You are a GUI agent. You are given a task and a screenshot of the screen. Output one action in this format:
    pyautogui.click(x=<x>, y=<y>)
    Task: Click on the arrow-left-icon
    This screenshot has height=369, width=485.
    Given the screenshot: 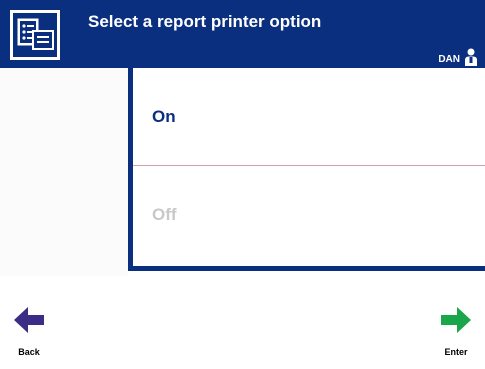 What is the action you would take?
    pyautogui.click(x=29, y=320)
    